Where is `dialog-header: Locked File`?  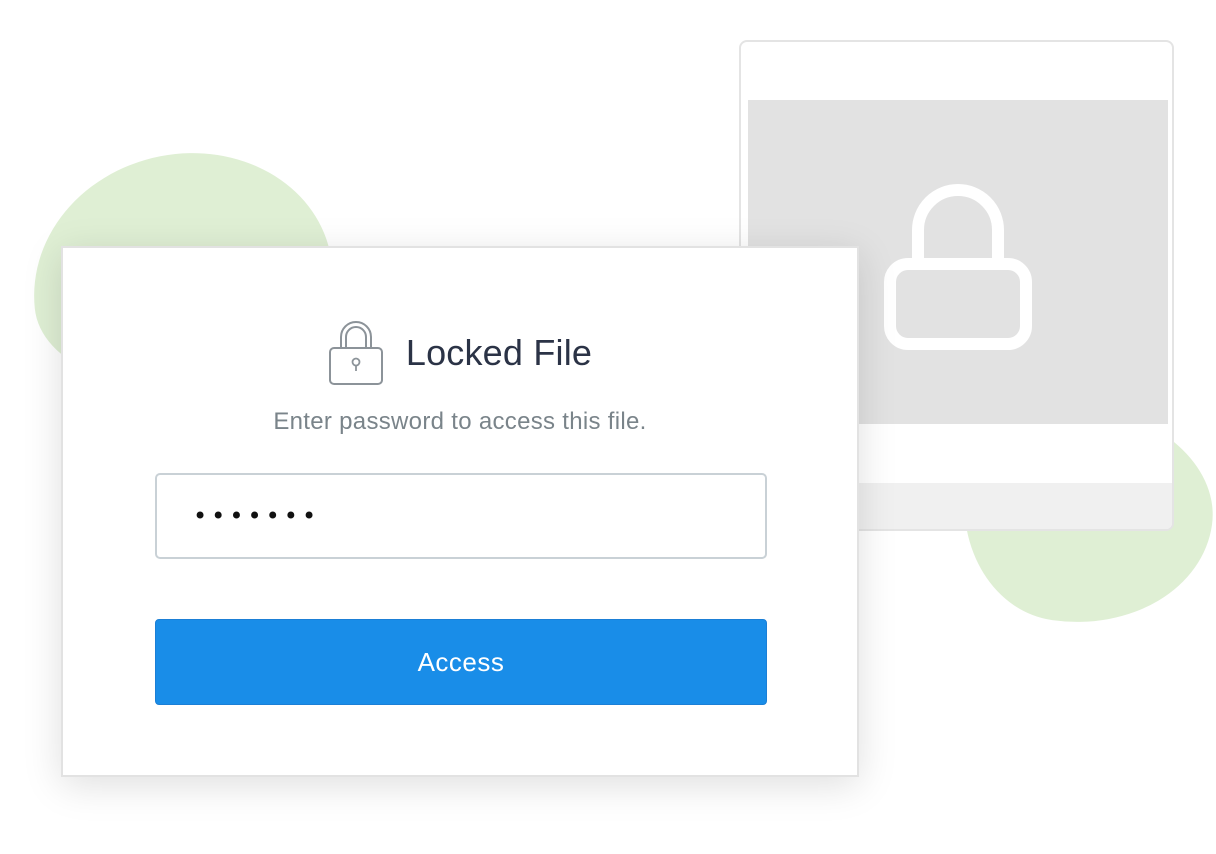
dialog-header: Locked File is located at coordinates (460, 353).